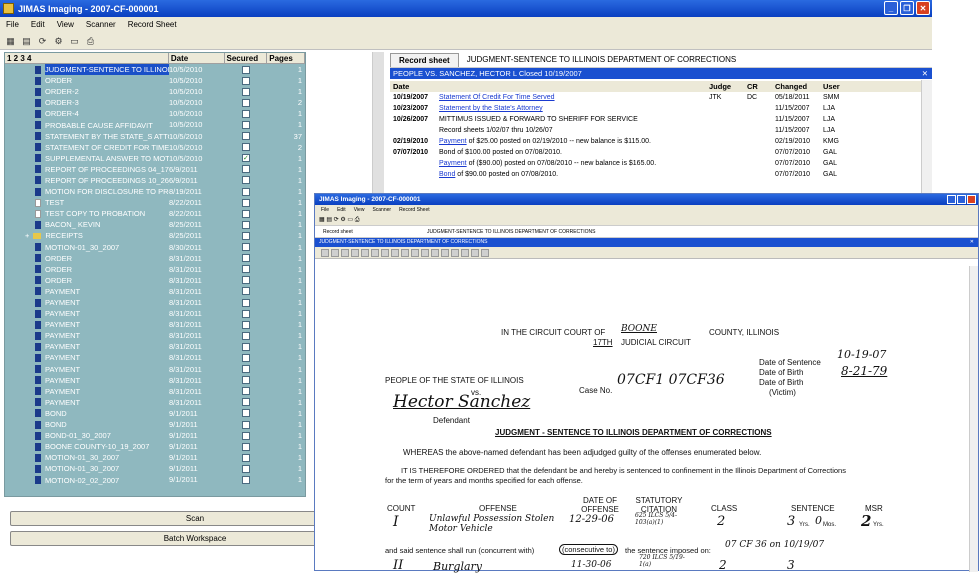 The height and width of the screenshot is (573, 979). What do you see at coordinates (87, 180) in the screenshot?
I see `document-name-cell: REPORT OF PROCEEDINGS 10_26_2` at bounding box center [87, 180].